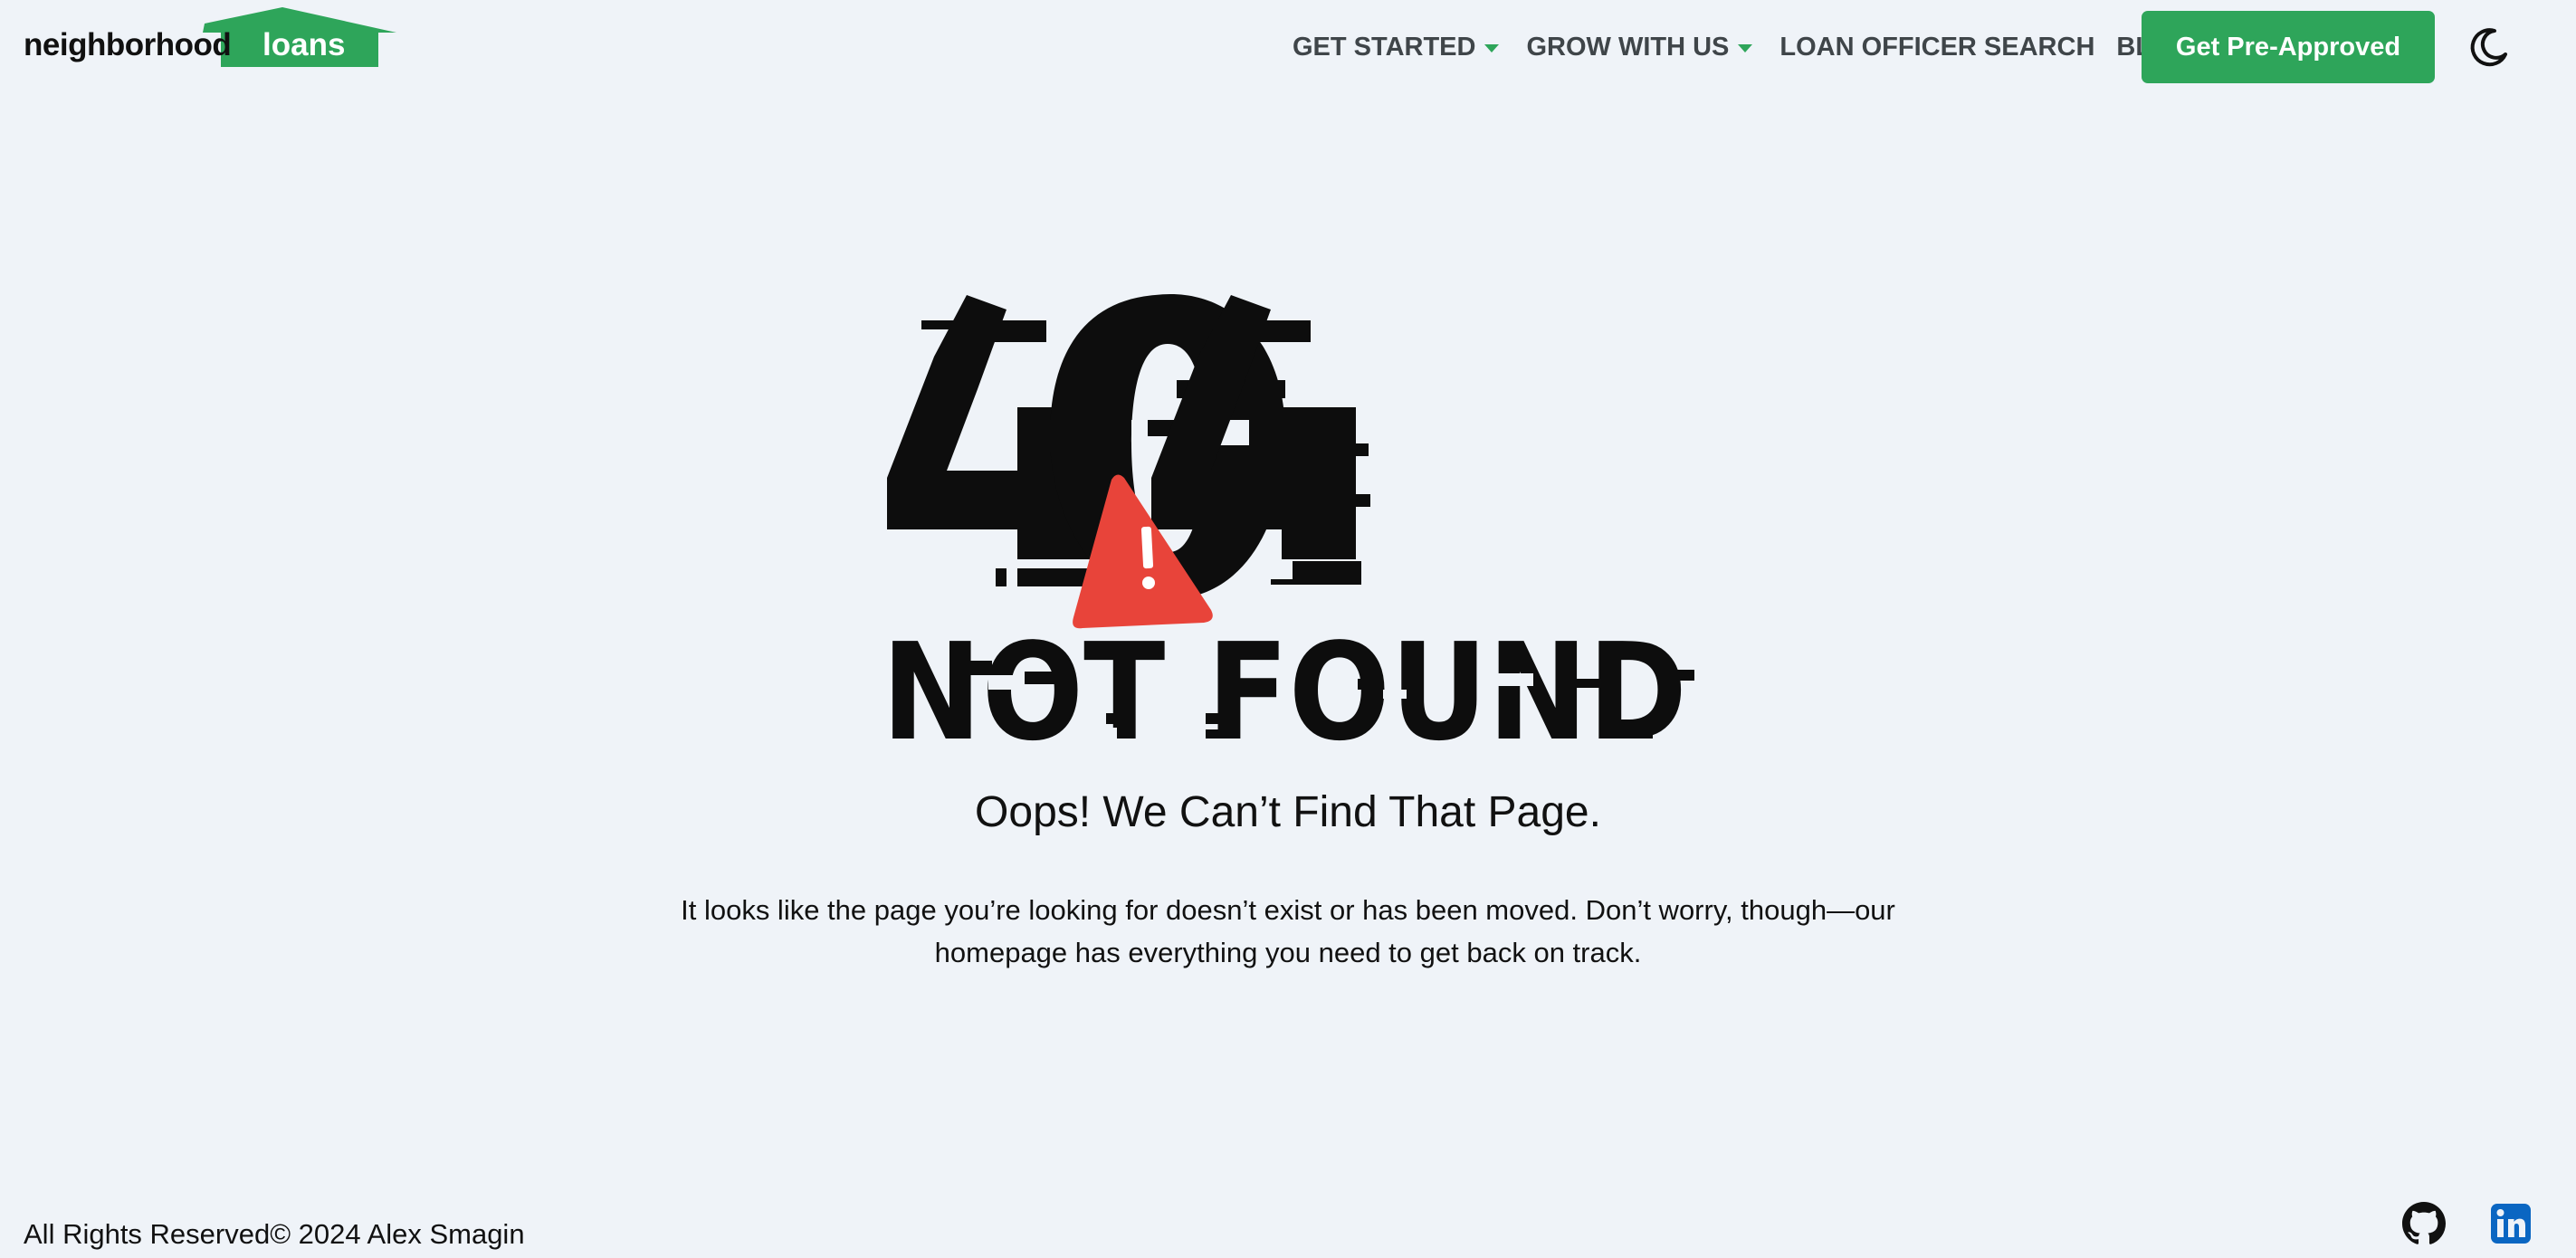  I want to click on moon-icon, so click(2489, 47).